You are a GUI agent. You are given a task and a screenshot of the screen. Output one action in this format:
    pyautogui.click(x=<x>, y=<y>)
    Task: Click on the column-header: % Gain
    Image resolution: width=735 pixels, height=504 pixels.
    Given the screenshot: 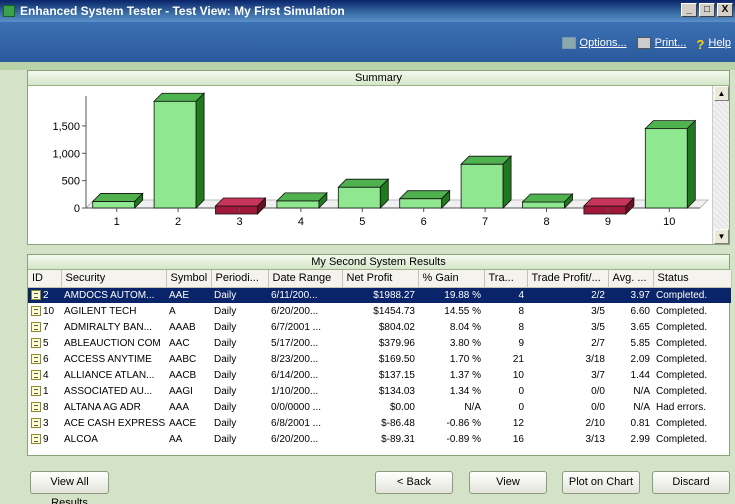 What is the action you would take?
    pyautogui.click(x=451, y=279)
    